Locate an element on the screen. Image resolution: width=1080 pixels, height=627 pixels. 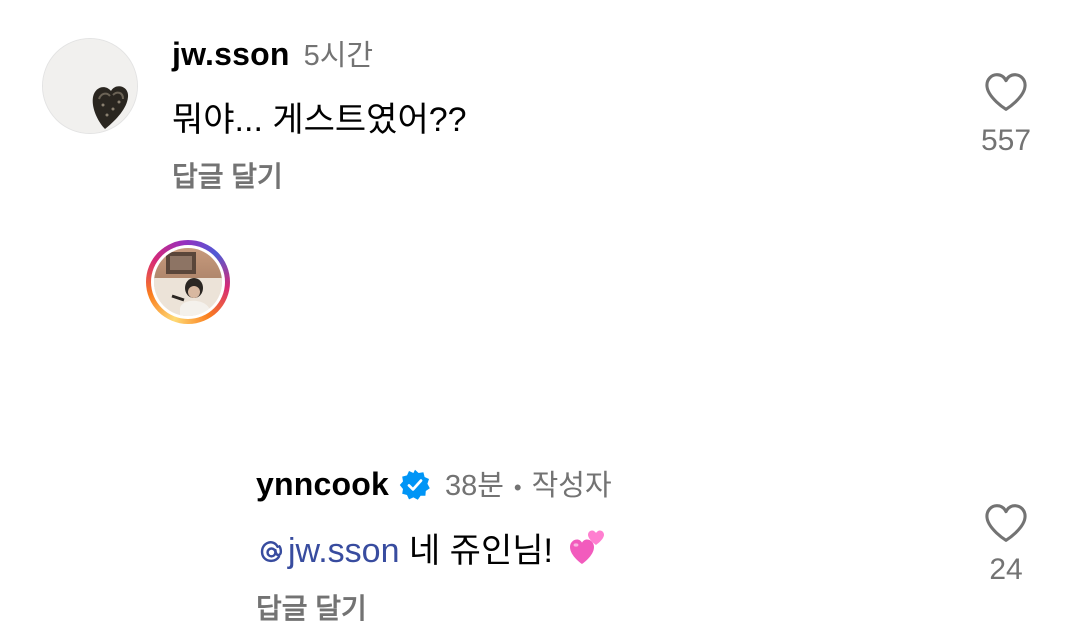
author-badge: 작성자 is located at coordinates (571, 486).